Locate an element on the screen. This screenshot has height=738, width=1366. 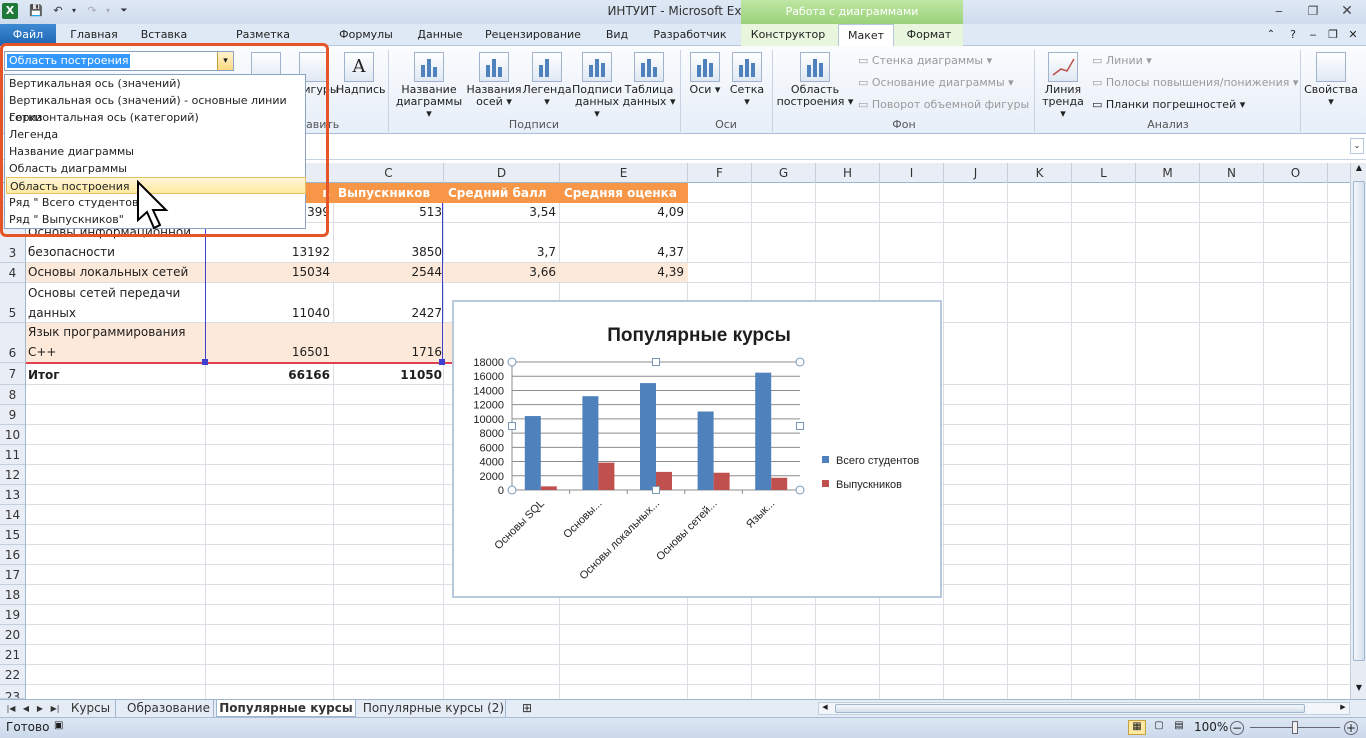
hscroll-thumb is located at coordinates (1070, 708).